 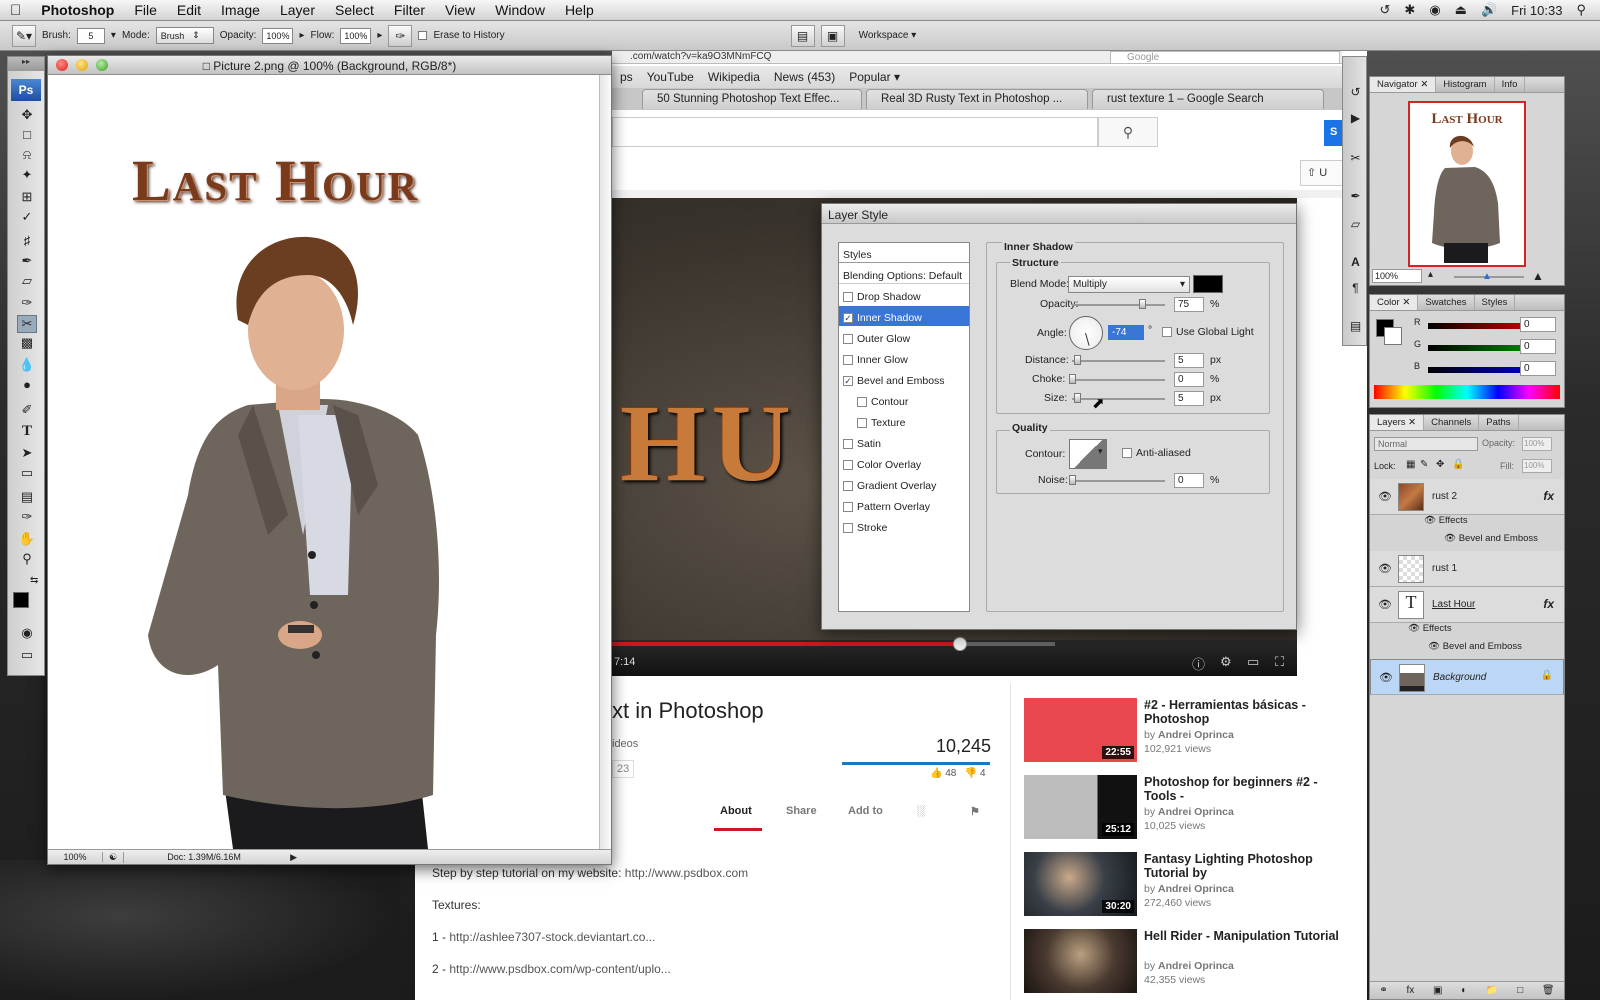 What do you see at coordinates (278, 35) in the screenshot?
I see `opacity-input: 100%` at bounding box center [278, 35].